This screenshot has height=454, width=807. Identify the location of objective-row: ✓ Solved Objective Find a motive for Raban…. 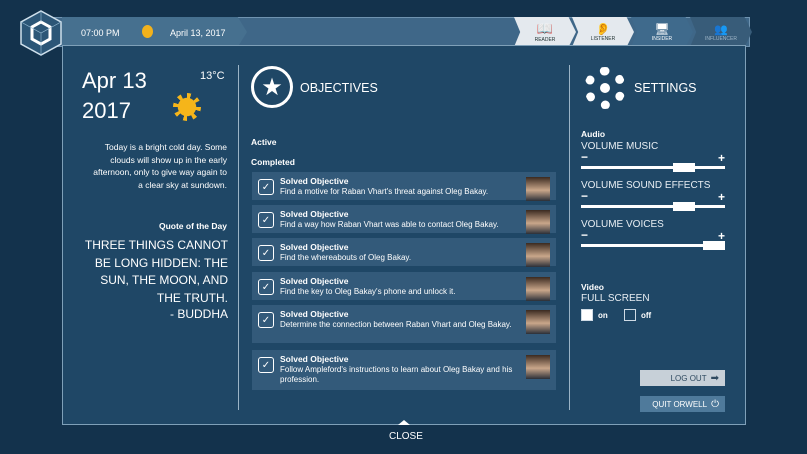
(404, 186).